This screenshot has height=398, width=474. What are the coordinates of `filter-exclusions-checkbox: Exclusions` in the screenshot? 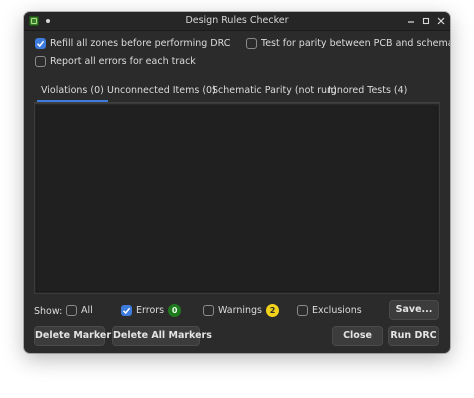 It's located at (329, 310).